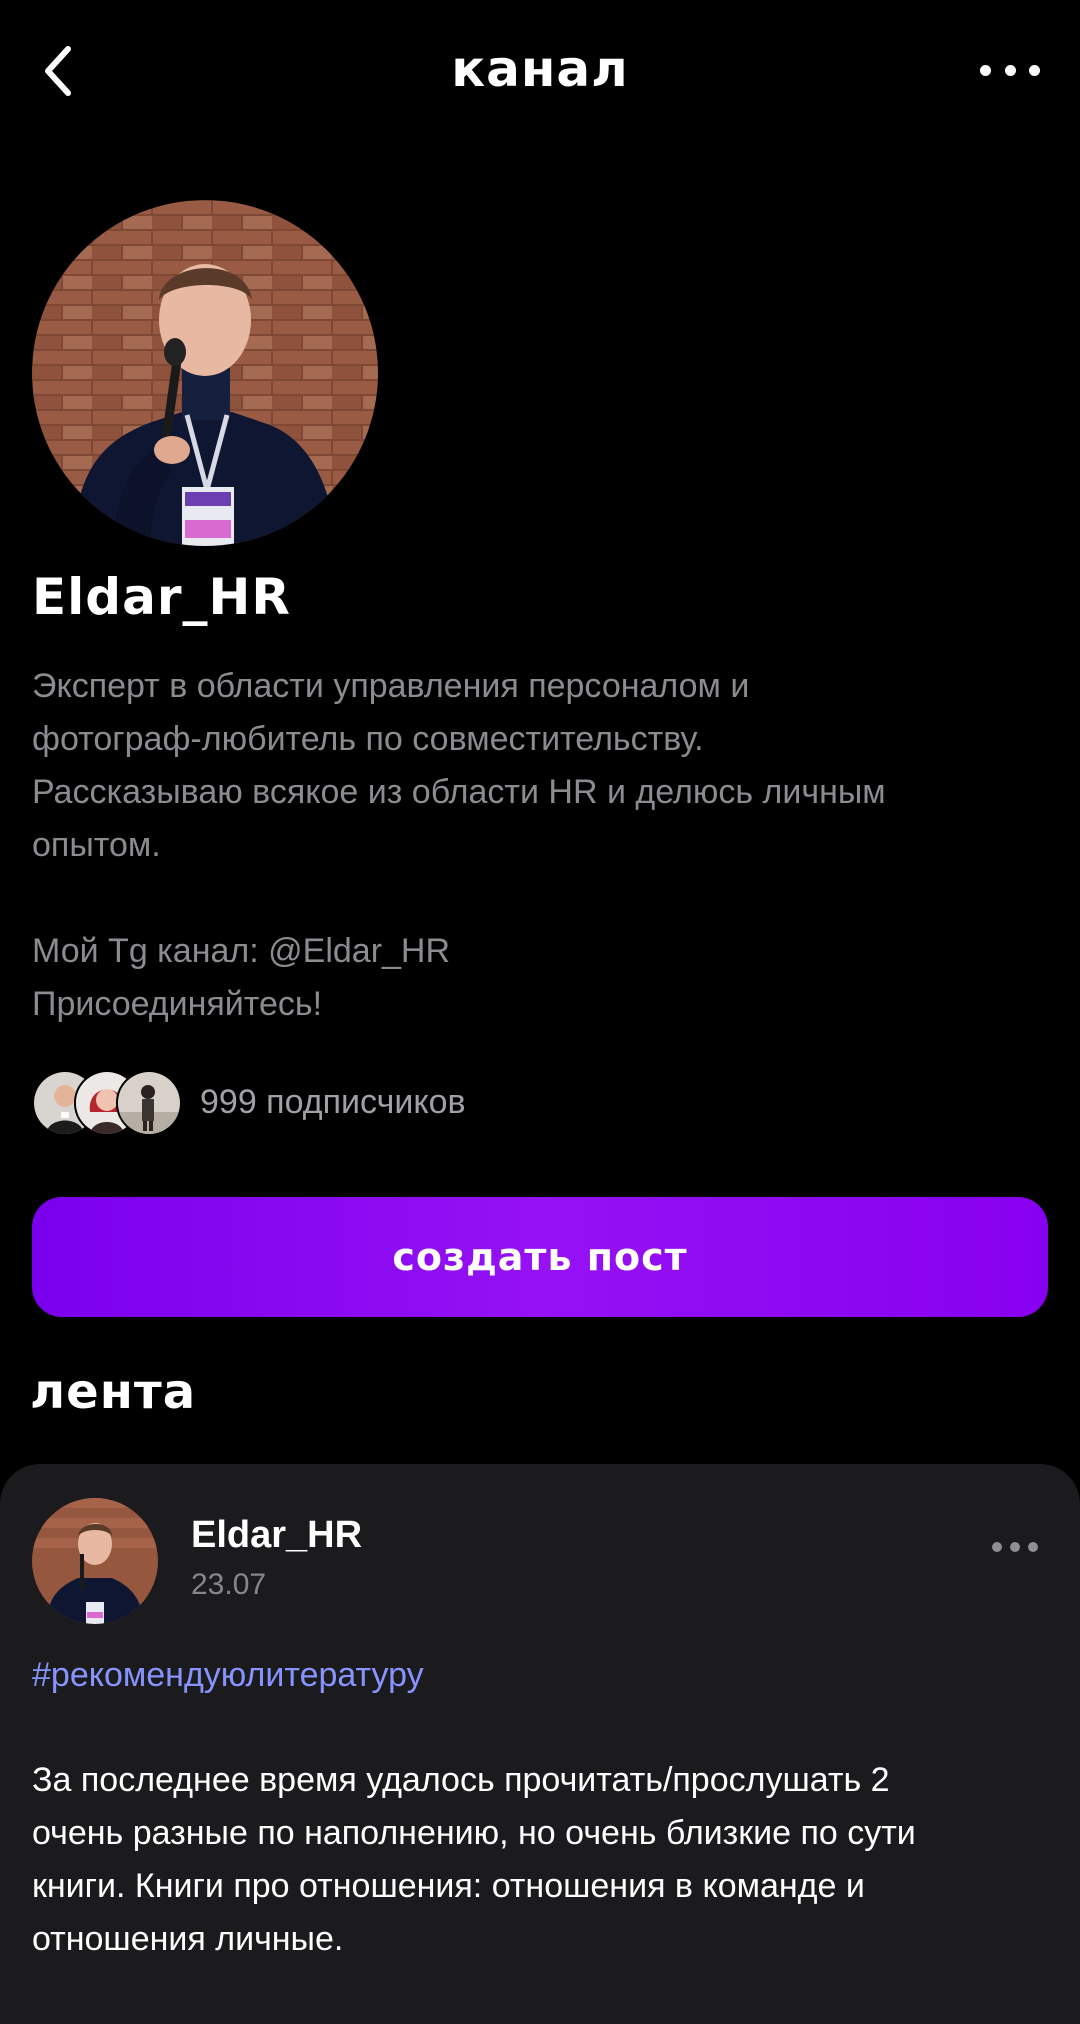 The width and height of the screenshot is (1080, 2024). I want to click on post-hashtag: #рекомендуюлитературу, so click(228, 1675).